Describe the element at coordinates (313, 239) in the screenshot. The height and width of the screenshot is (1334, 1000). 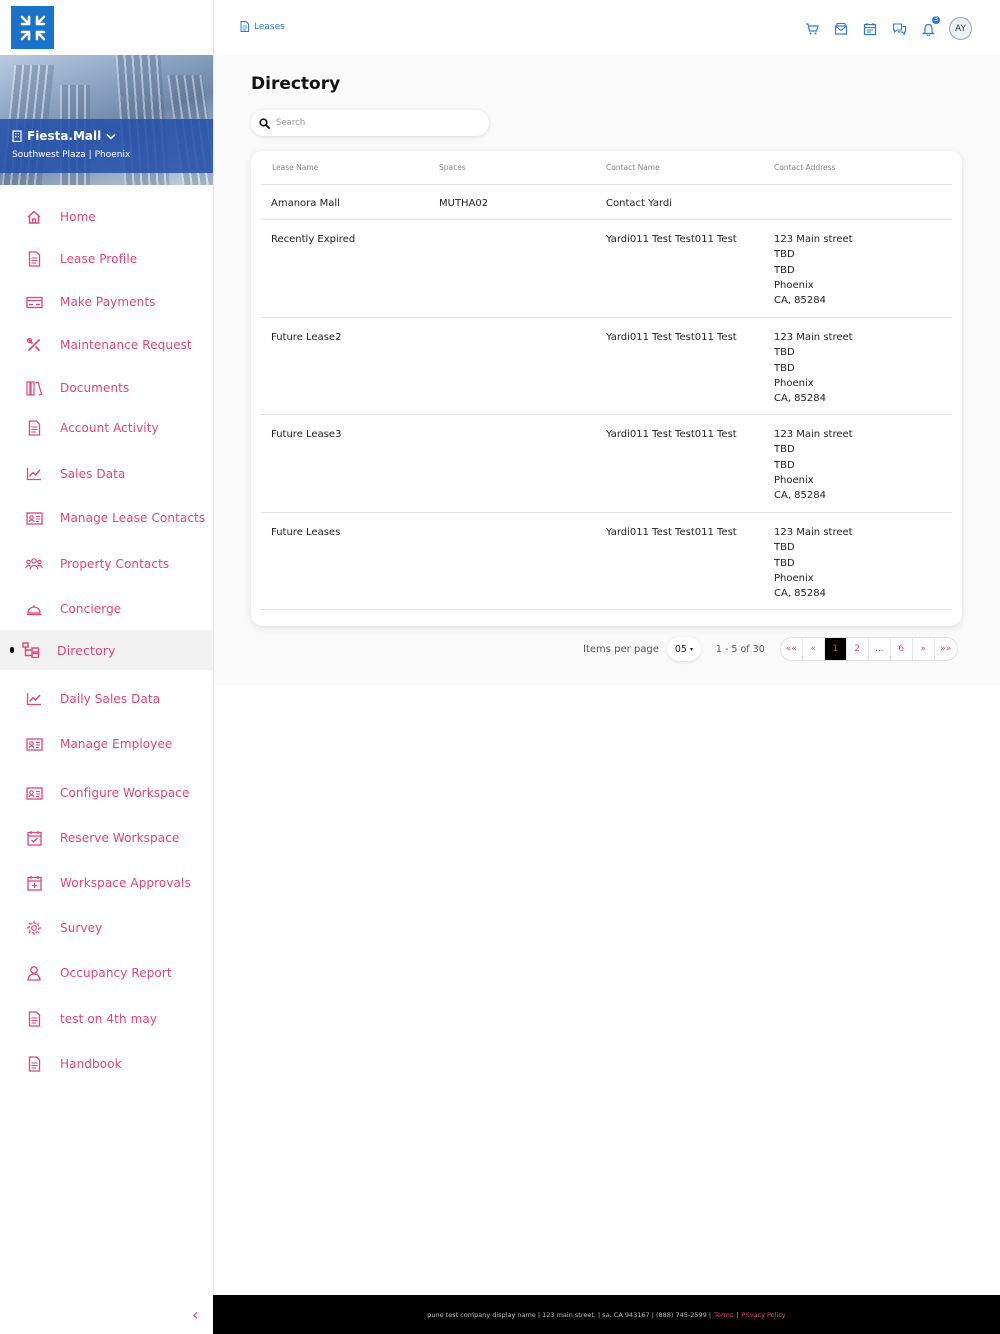
I see `cell-lease-name: Recently Expired` at that location.